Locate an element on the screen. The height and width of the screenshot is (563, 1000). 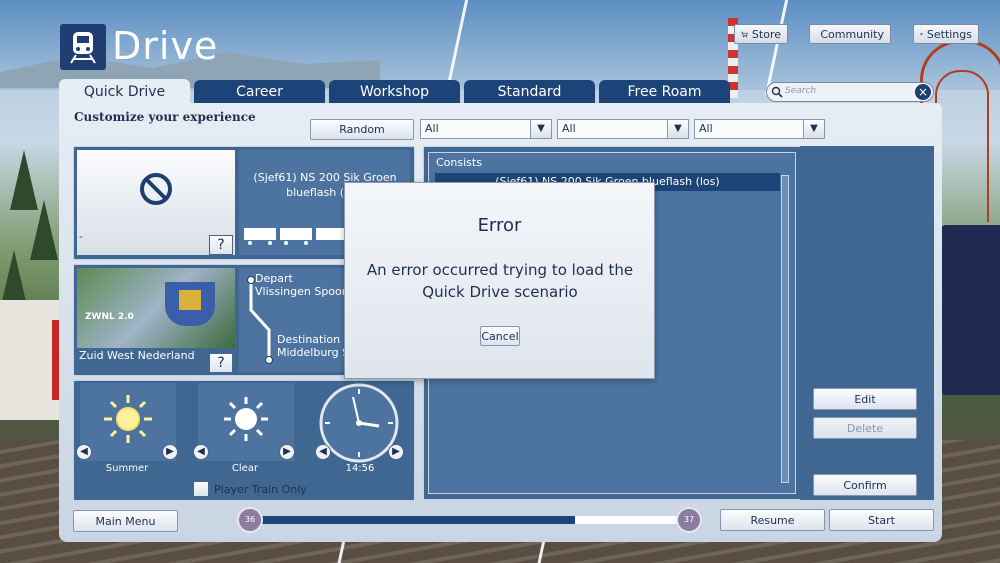
route-logo-text: ZWNL 2.0 is located at coordinates (109, 317).